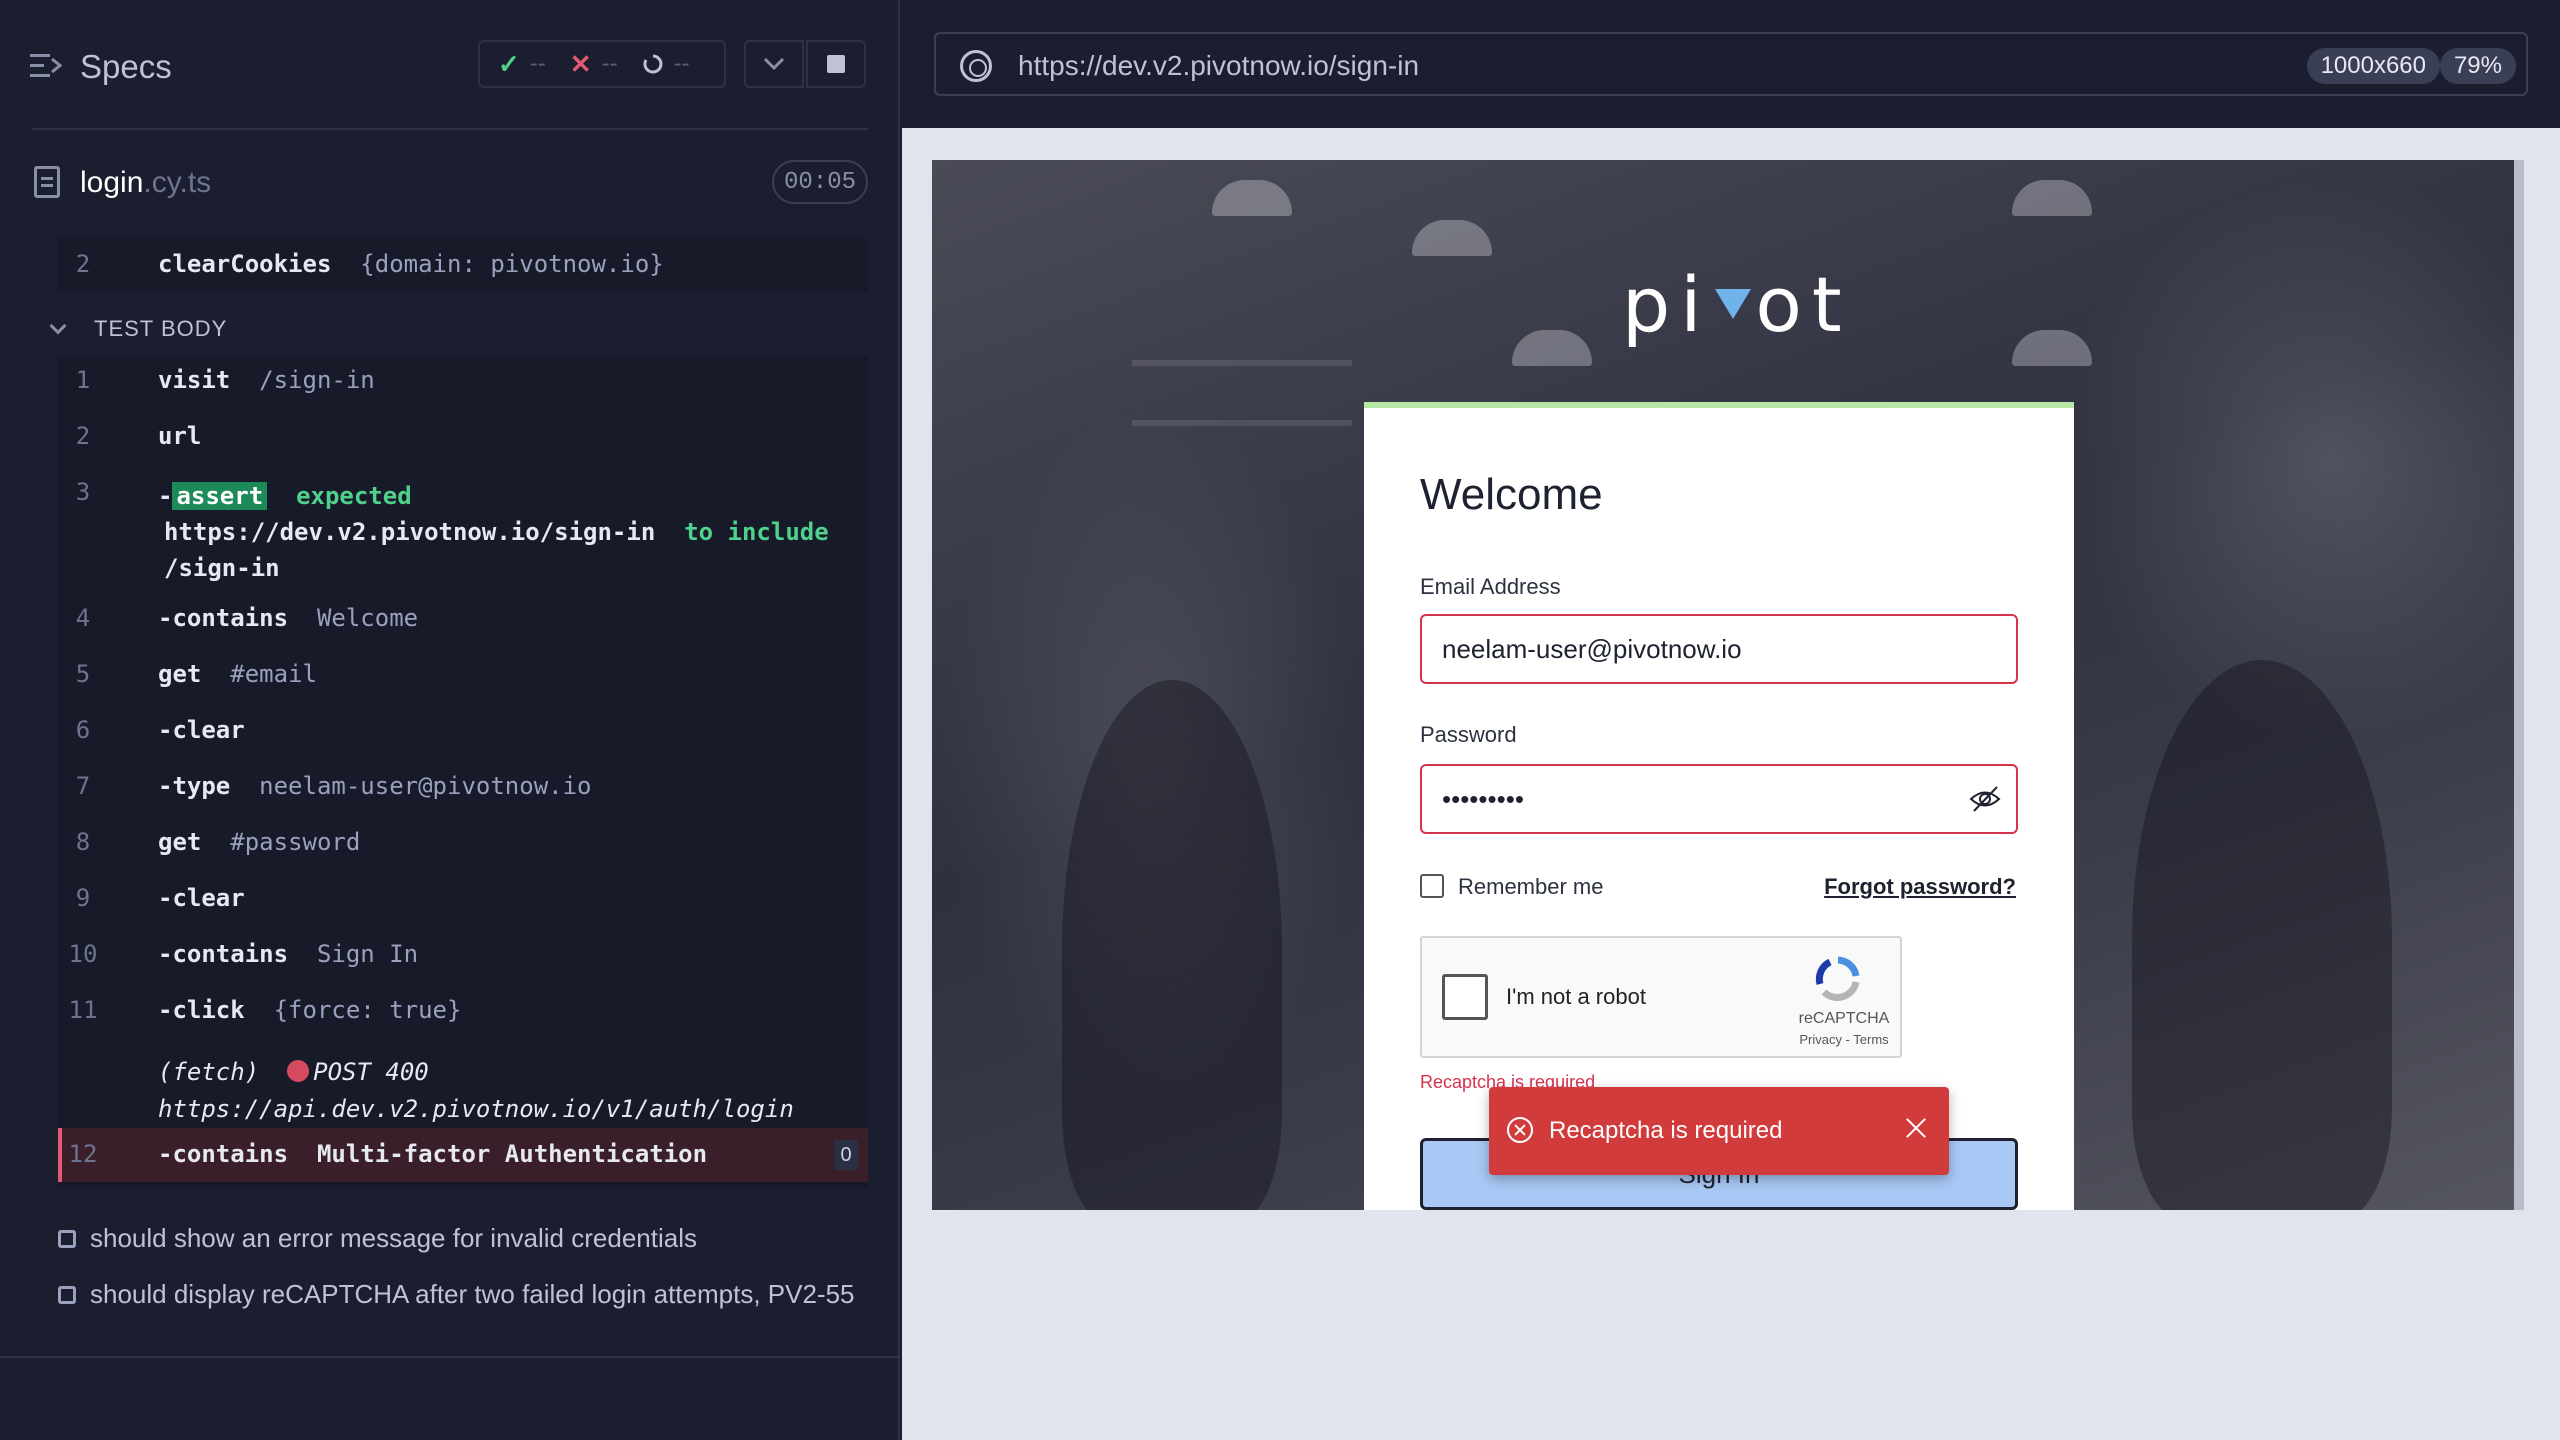 The image size is (2560, 1440). Describe the element at coordinates (259, 842) in the screenshot. I see `command-name: get #password` at that location.